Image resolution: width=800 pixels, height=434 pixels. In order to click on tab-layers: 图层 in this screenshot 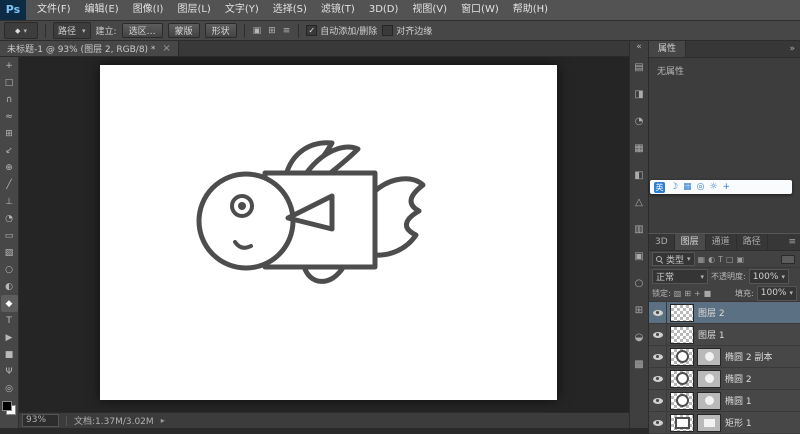, I will do `click(690, 242)`.